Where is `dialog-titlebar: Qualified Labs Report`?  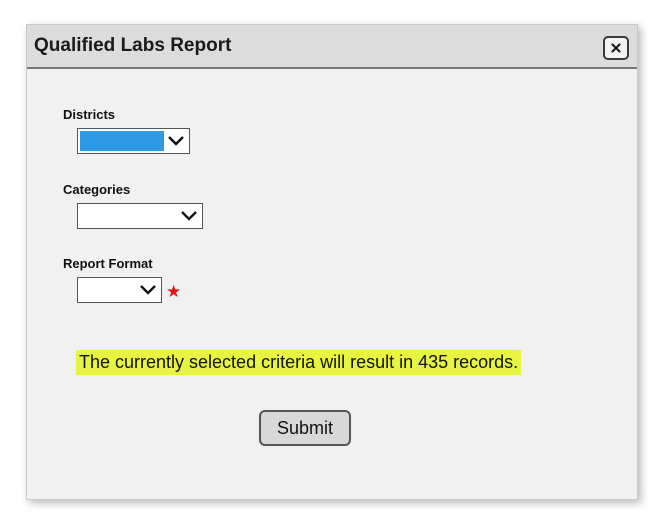 dialog-titlebar: Qualified Labs Report is located at coordinates (332, 47).